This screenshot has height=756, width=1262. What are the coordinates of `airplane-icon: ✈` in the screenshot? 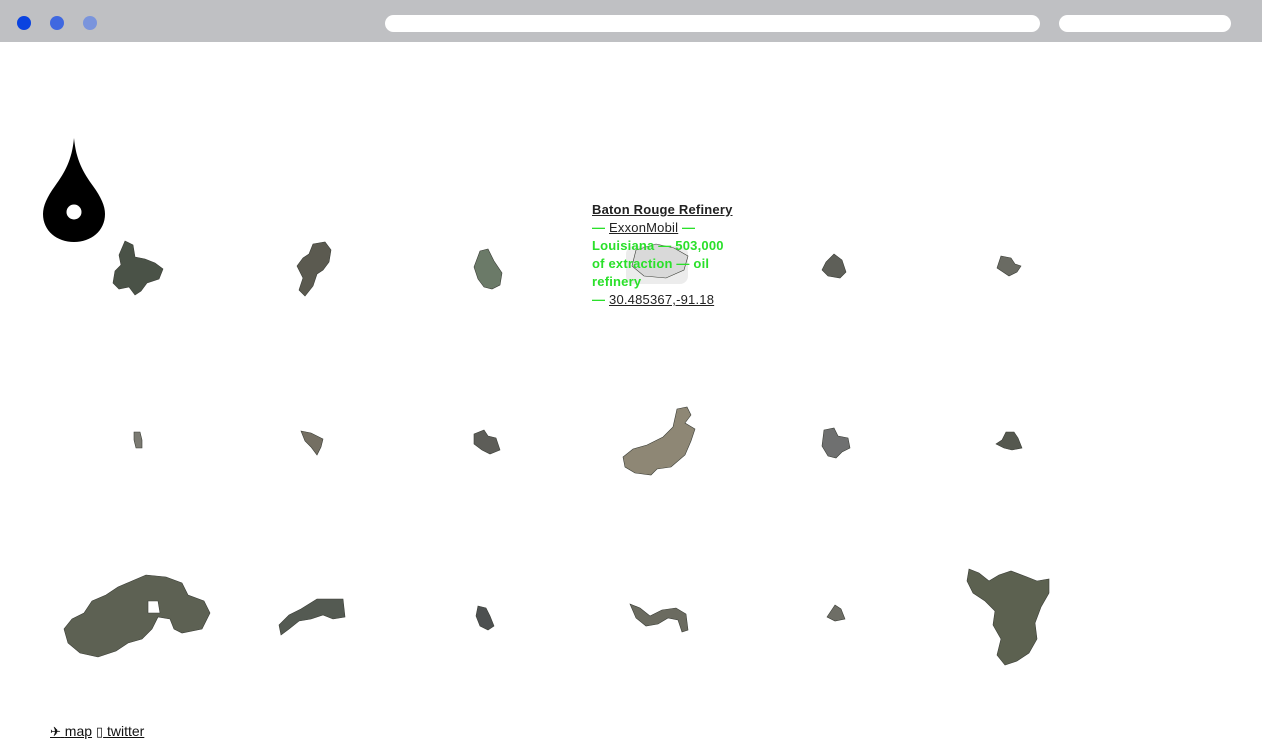 It's located at (55, 731).